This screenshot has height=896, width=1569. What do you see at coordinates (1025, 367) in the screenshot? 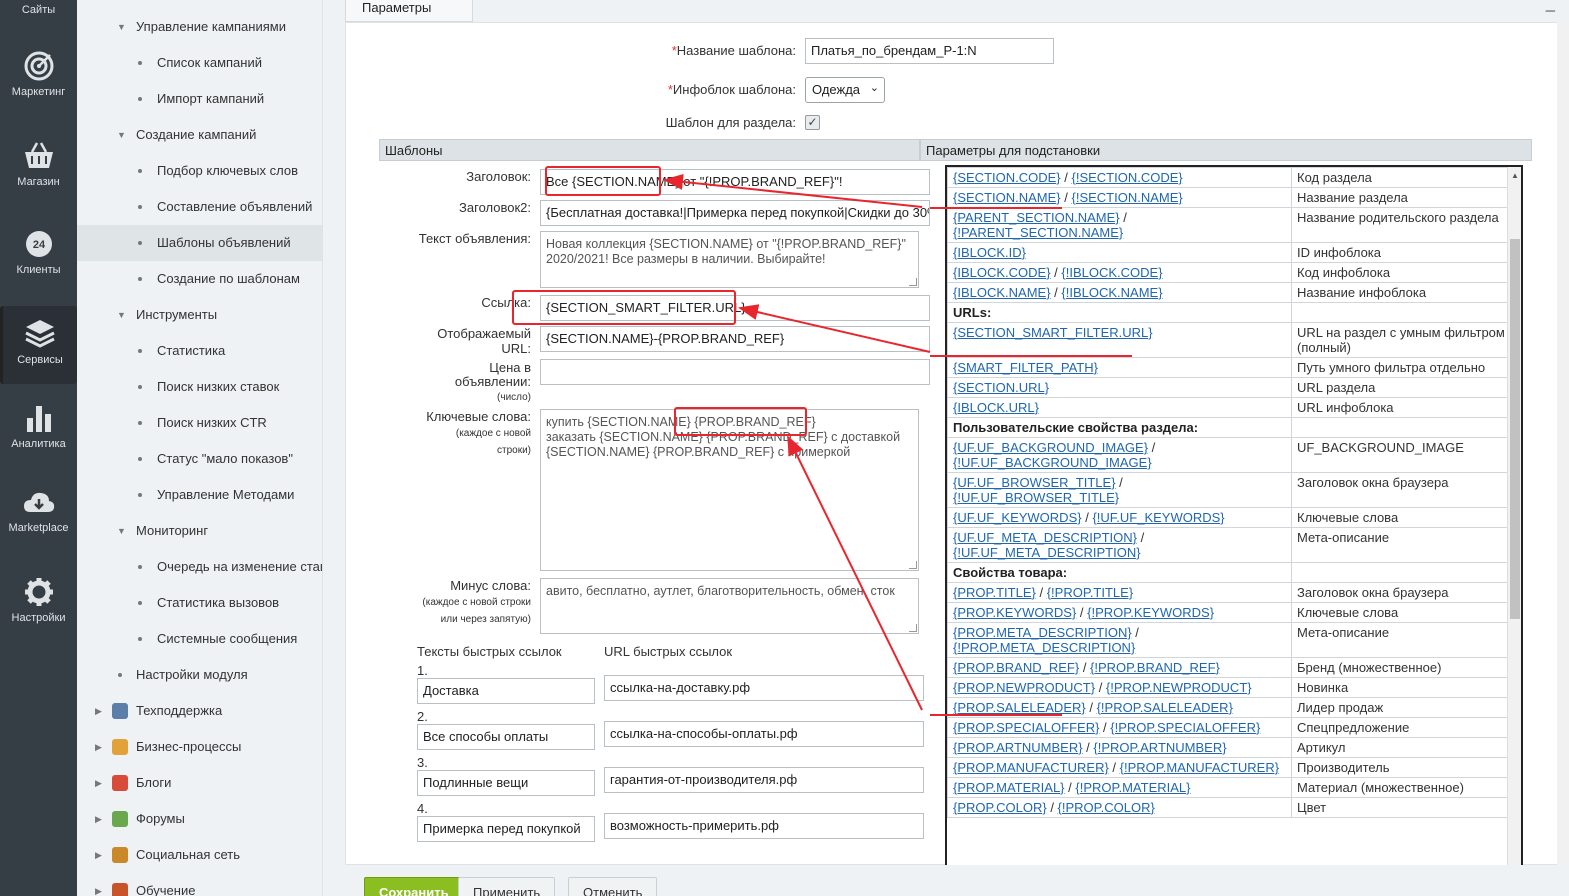
I see `param-code-link: {SMART_FILTER_PATH}` at bounding box center [1025, 367].